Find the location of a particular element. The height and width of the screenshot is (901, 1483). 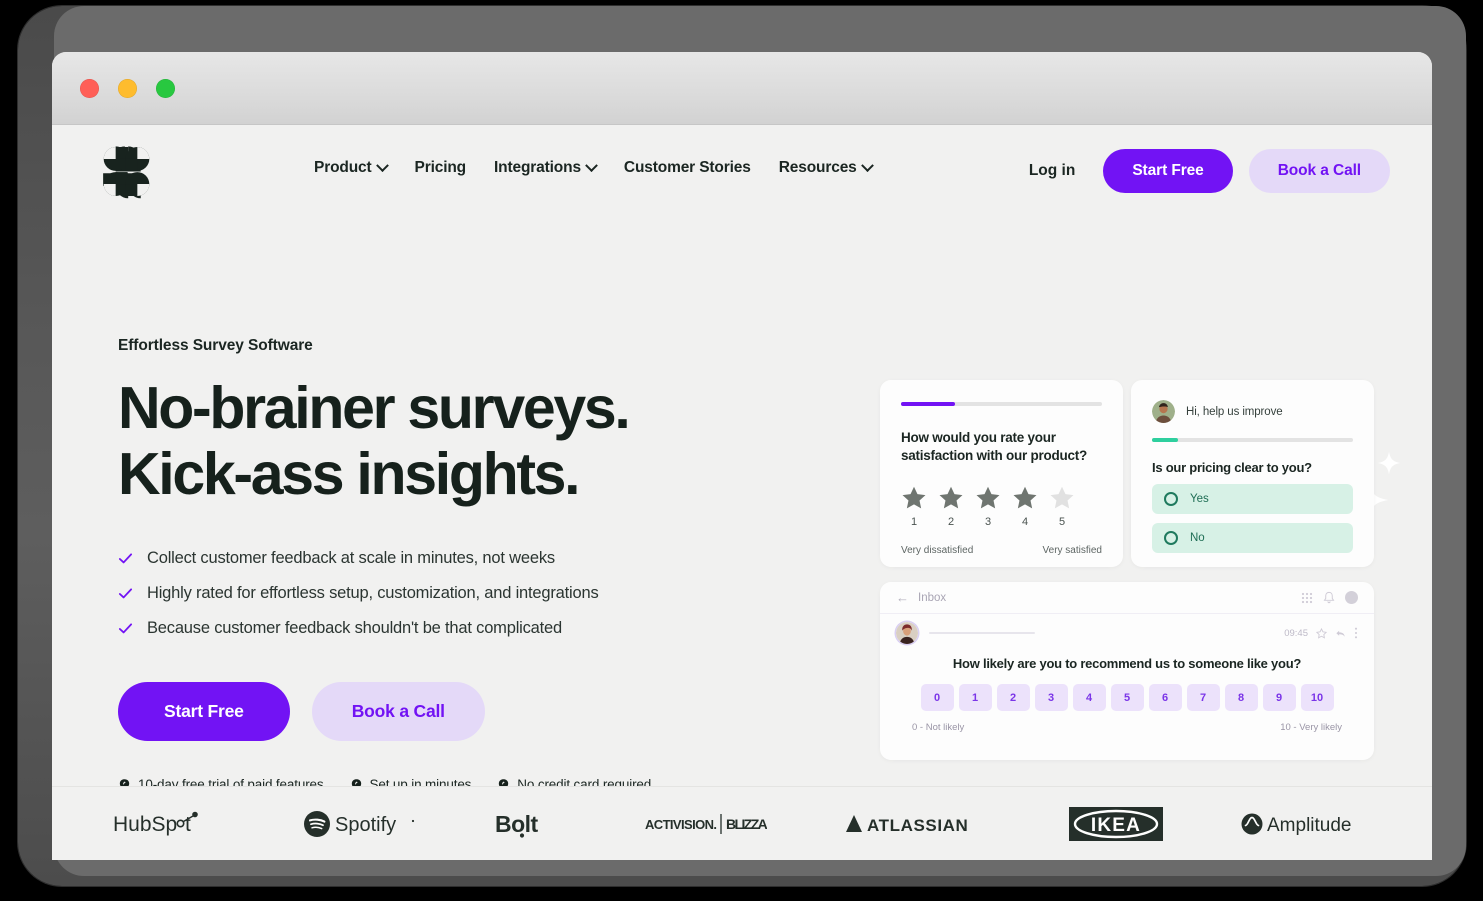

nav-item-label: Product is located at coordinates (343, 167).